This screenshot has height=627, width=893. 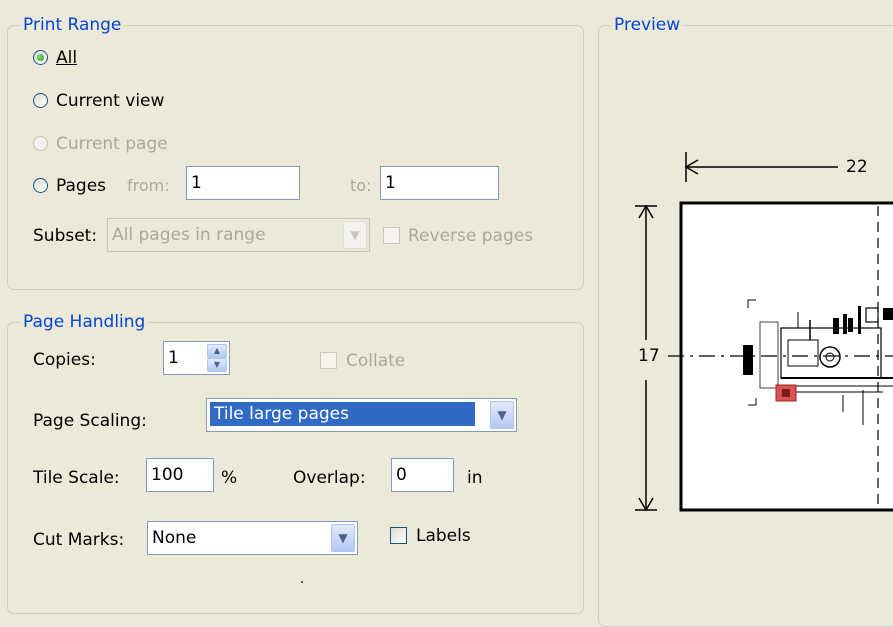 I want to click on copies-spinner: ▲ ▼, so click(x=217, y=358).